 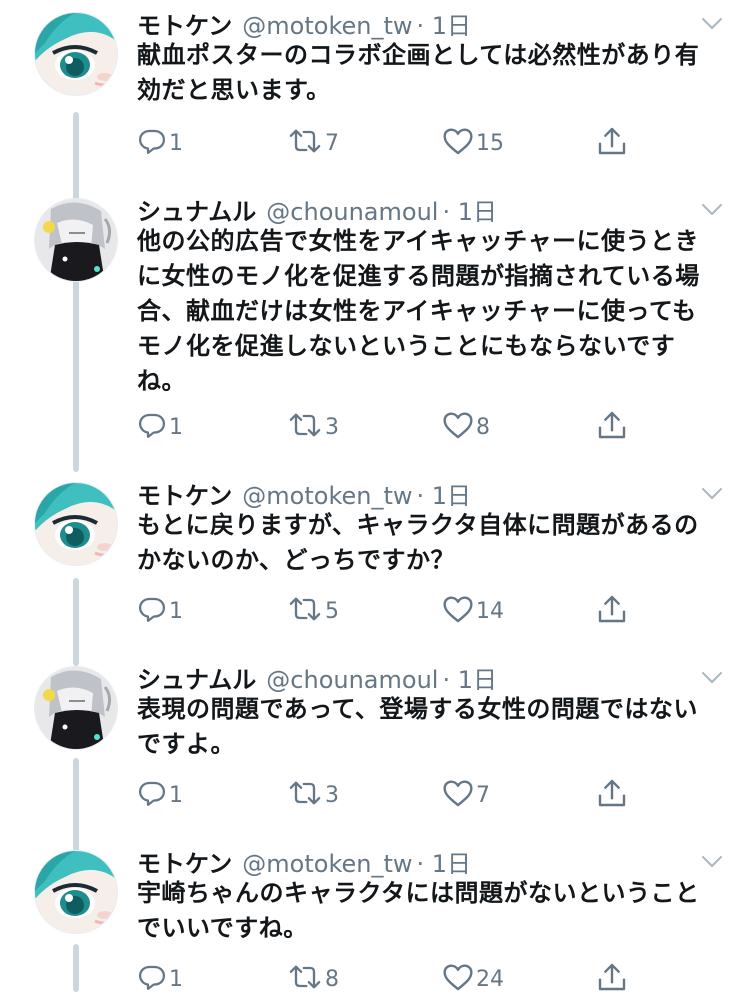 What do you see at coordinates (387, 611) in the screenshot?
I see `tweet-actions: 1 5 14` at bounding box center [387, 611].